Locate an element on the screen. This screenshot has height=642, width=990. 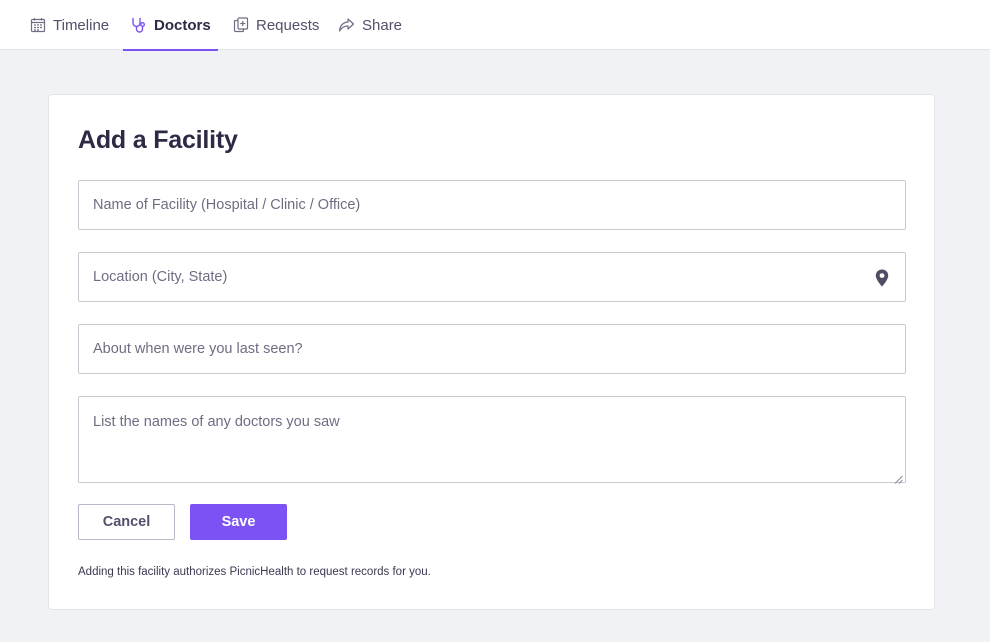
facility-name-input is located at coordinates (492, 205).